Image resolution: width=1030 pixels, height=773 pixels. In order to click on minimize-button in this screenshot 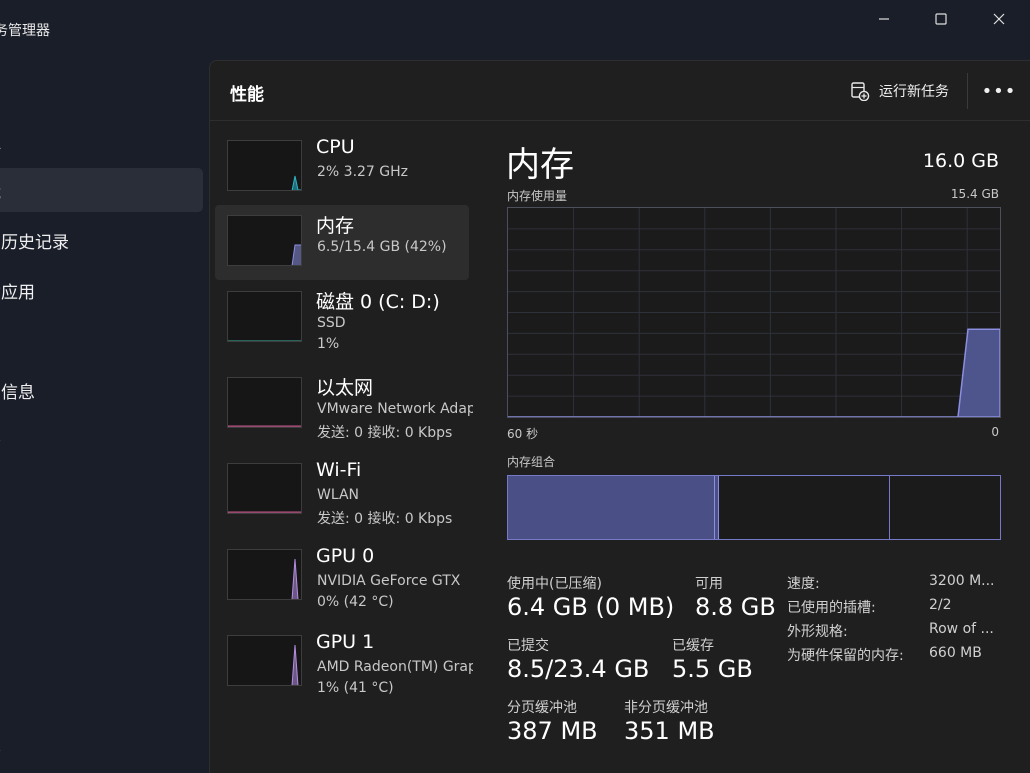, I will do `click(884, 19)`.